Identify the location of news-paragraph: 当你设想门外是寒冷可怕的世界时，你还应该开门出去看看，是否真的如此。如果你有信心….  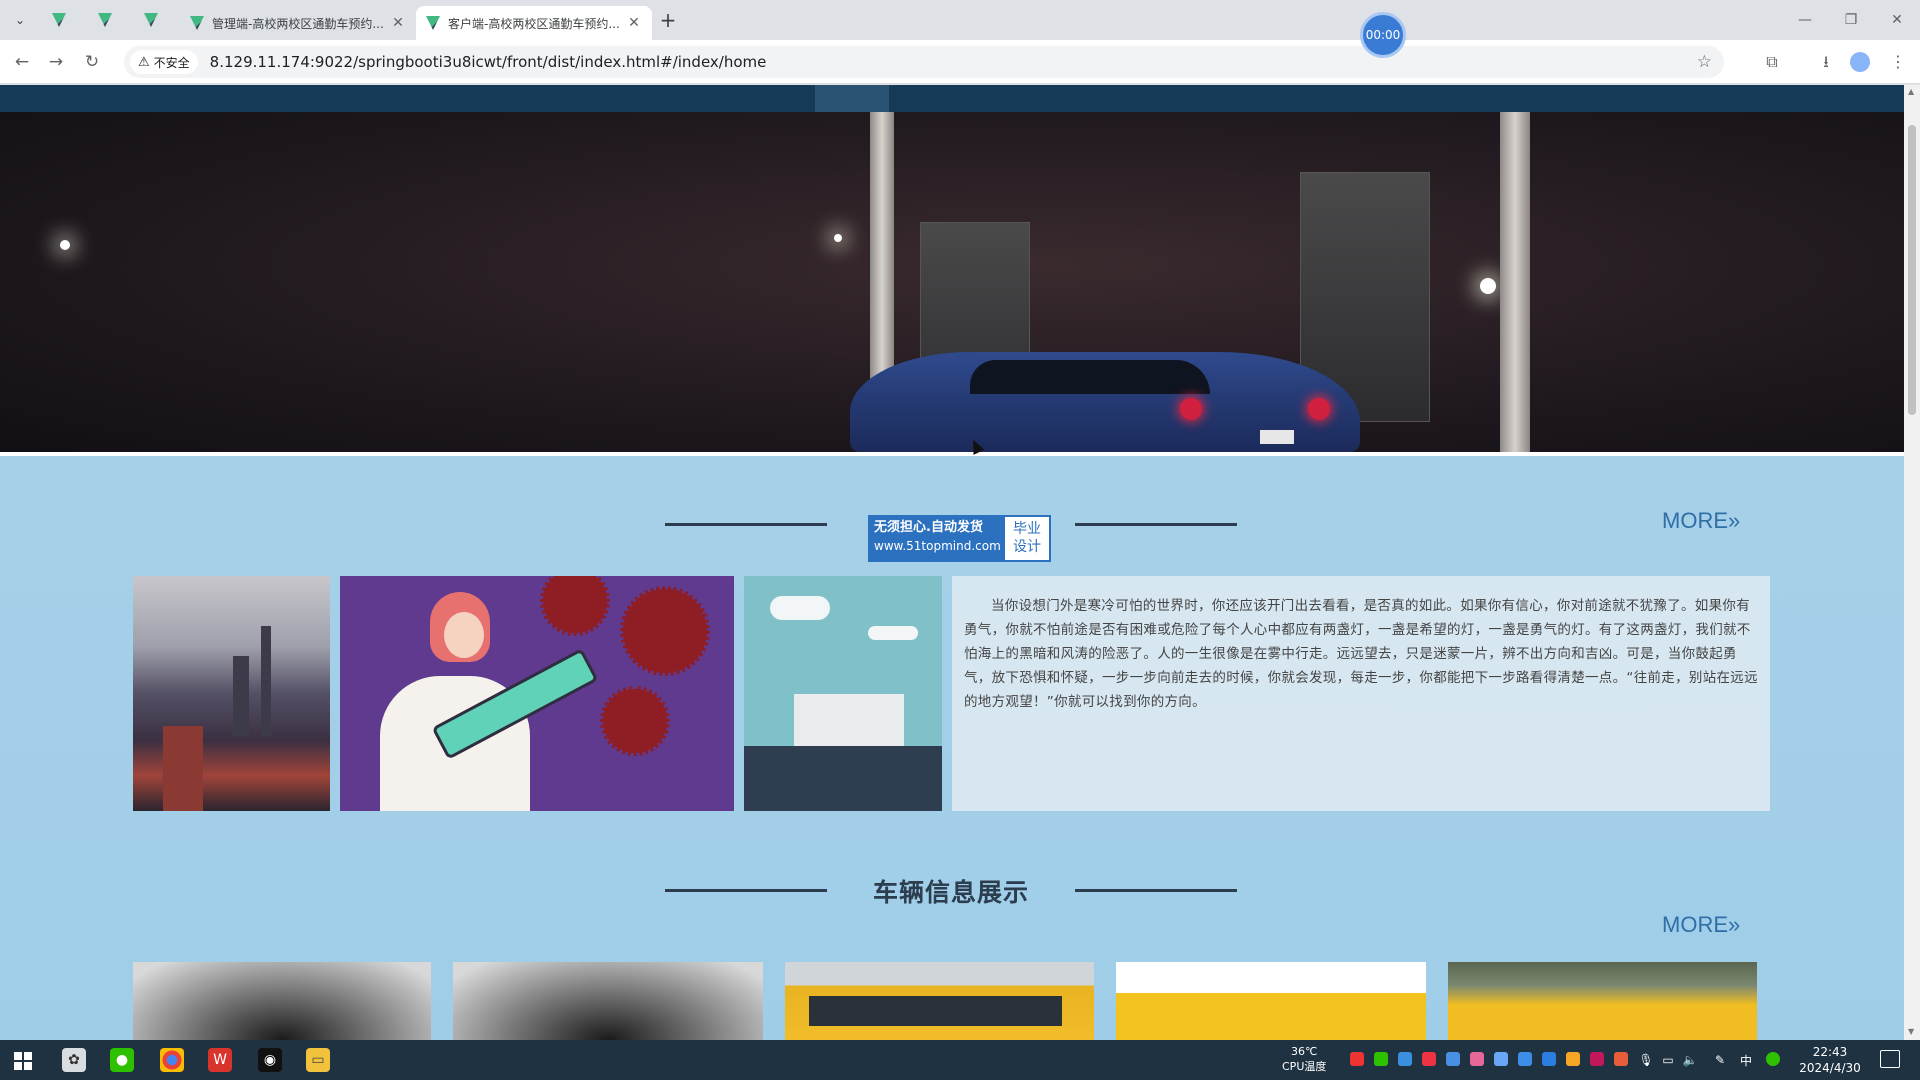
(1361, 654).